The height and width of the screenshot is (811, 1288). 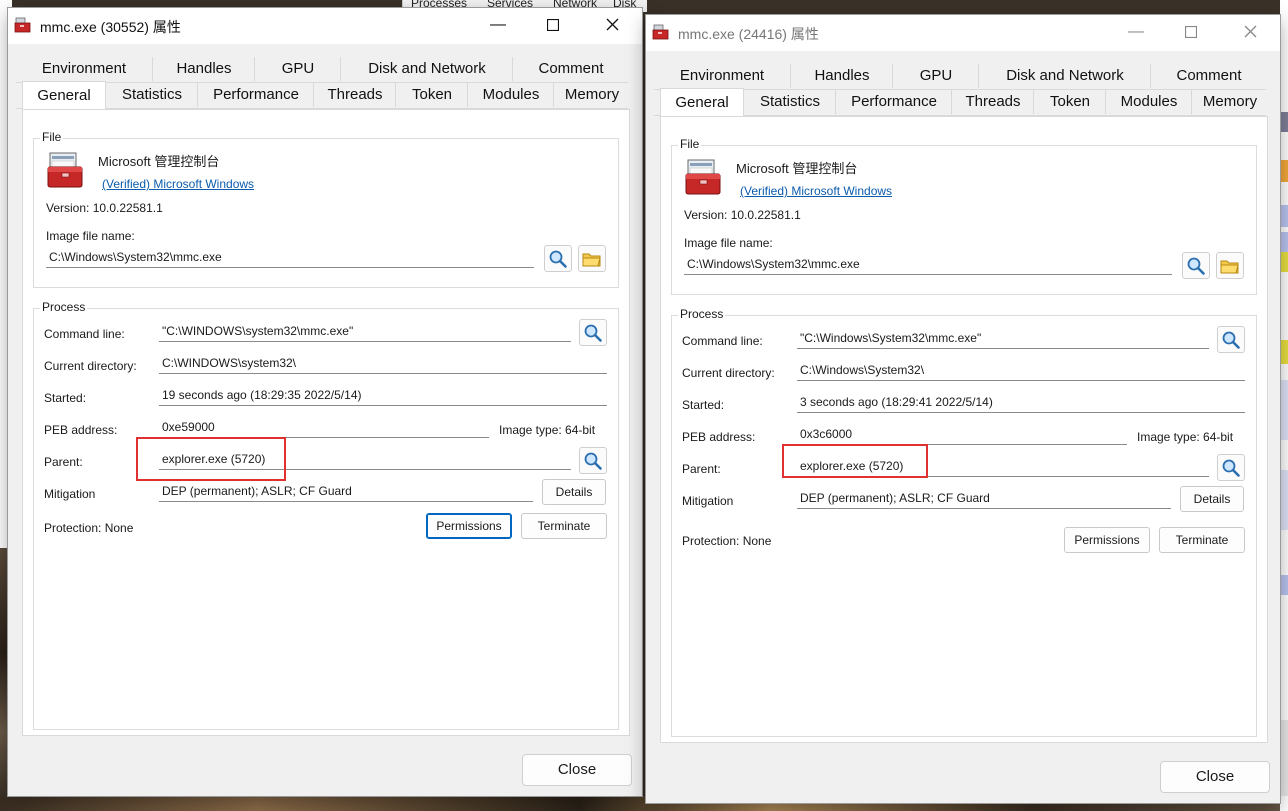 I want to click on maximize-icon, so click(x=553, y=24).